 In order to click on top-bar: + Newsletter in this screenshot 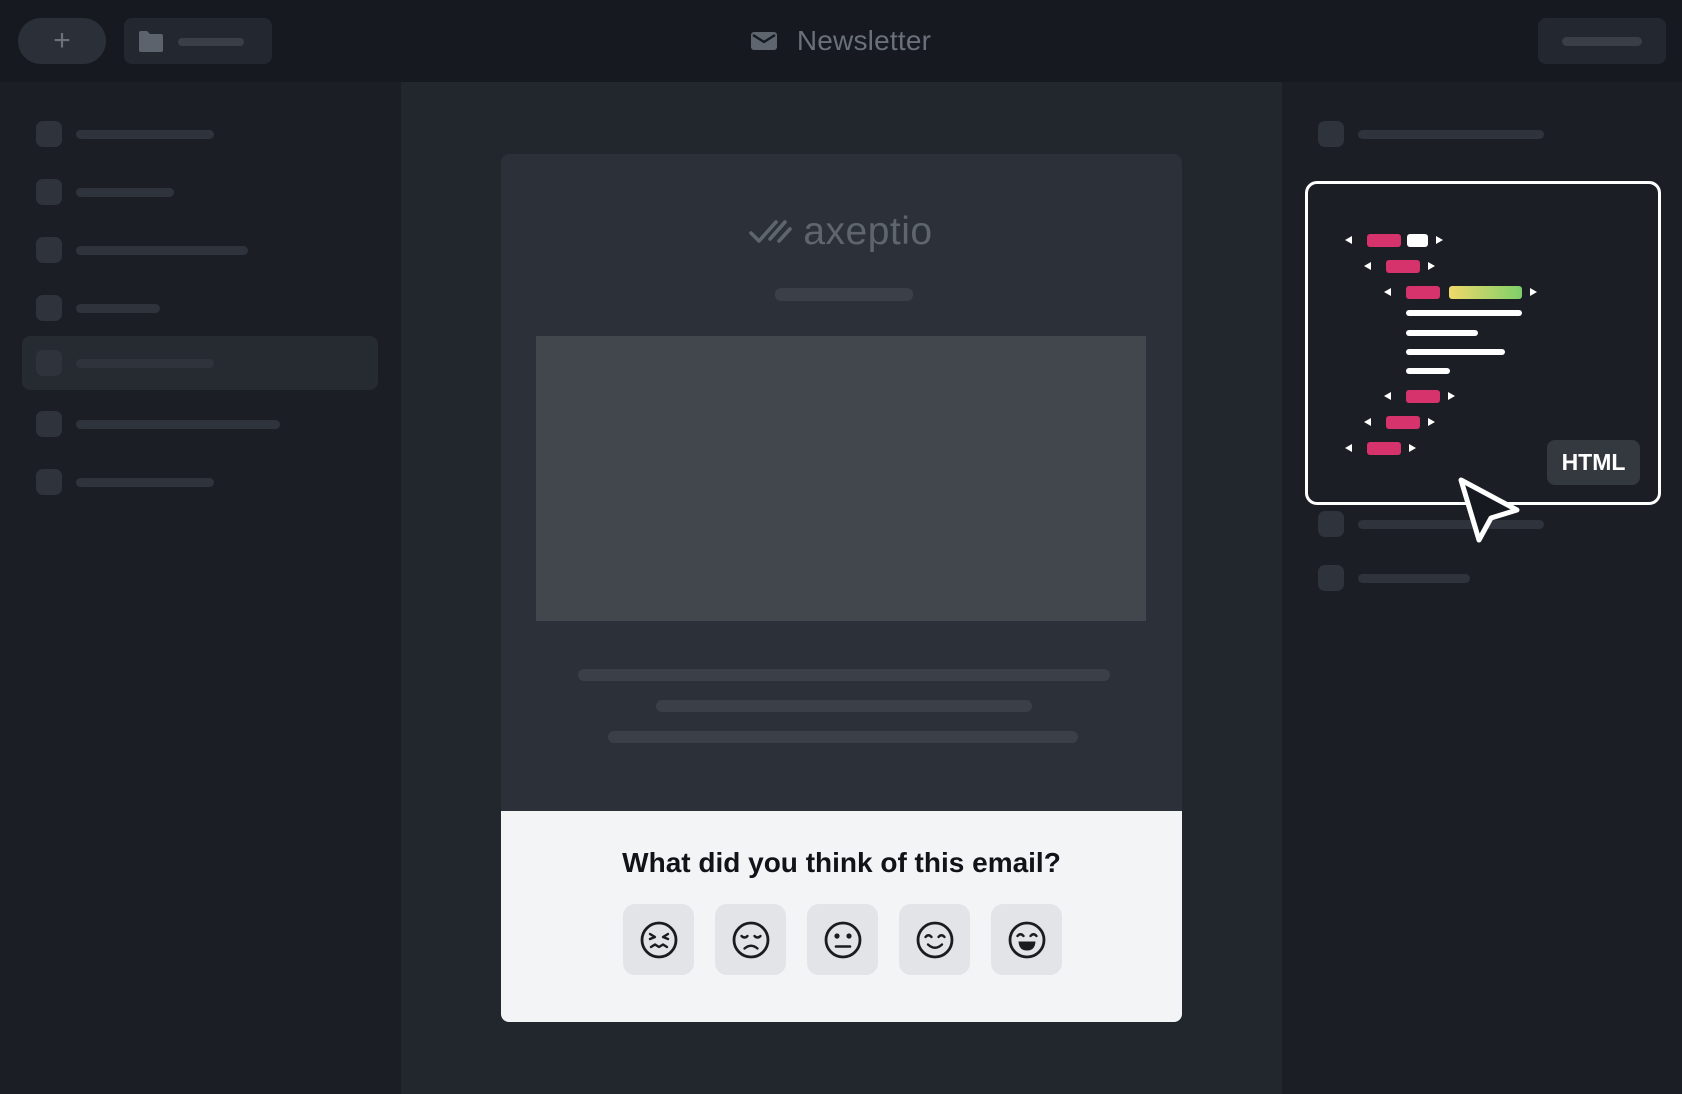, I will do `click(841, 41)`.